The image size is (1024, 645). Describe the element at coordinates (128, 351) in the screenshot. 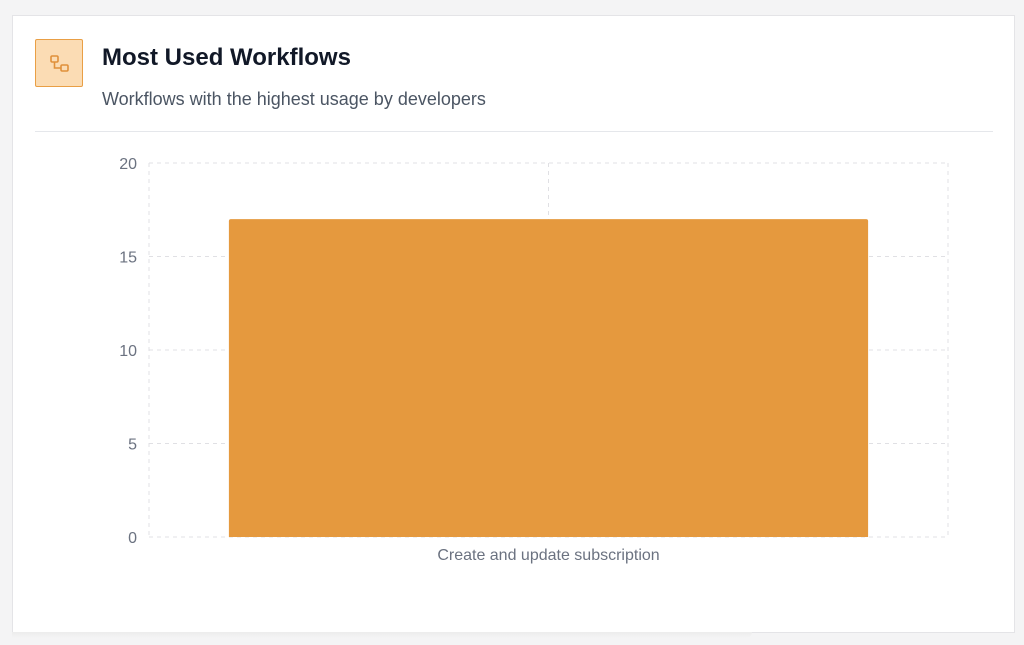

I see `y-tick-label: 10` at that location.